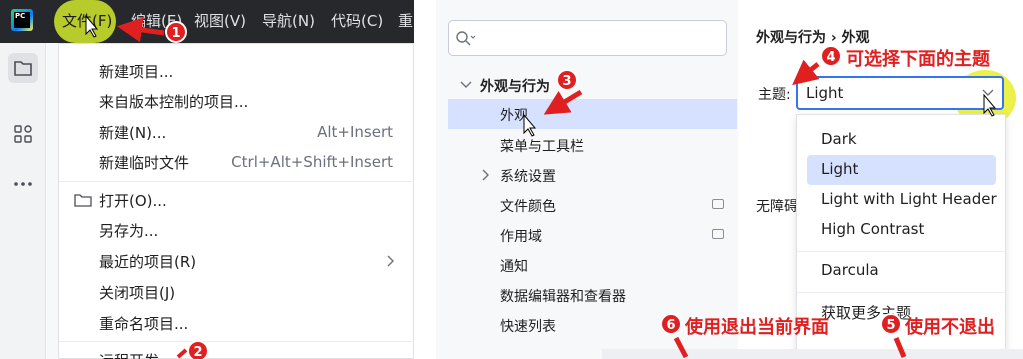  Describe the element at coordinates (176, 32) in the screenshot. I see `step-badge-1: 1` at that location.